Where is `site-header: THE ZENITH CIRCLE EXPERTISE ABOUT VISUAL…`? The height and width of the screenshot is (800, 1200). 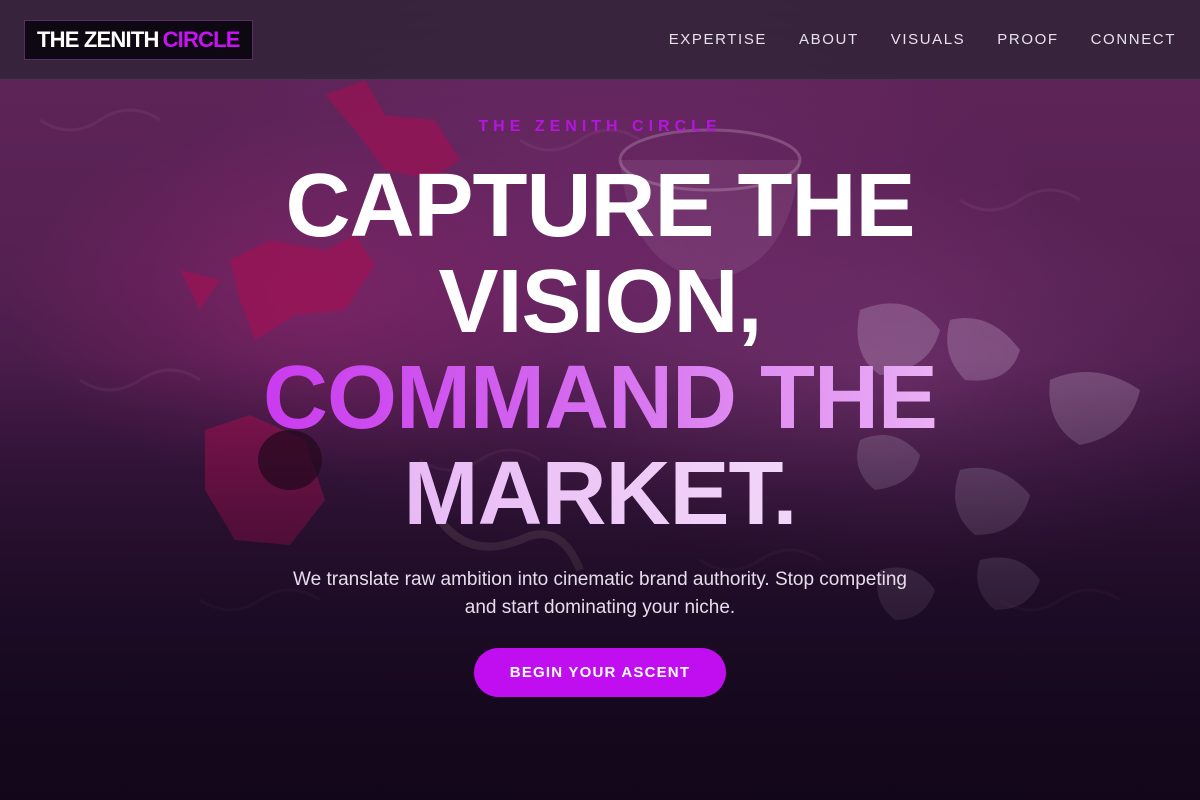
site-header: THE ZENITH CIRCLE EXPERTISE ABOUT VISUAL… is located at coordinates (600, 40).